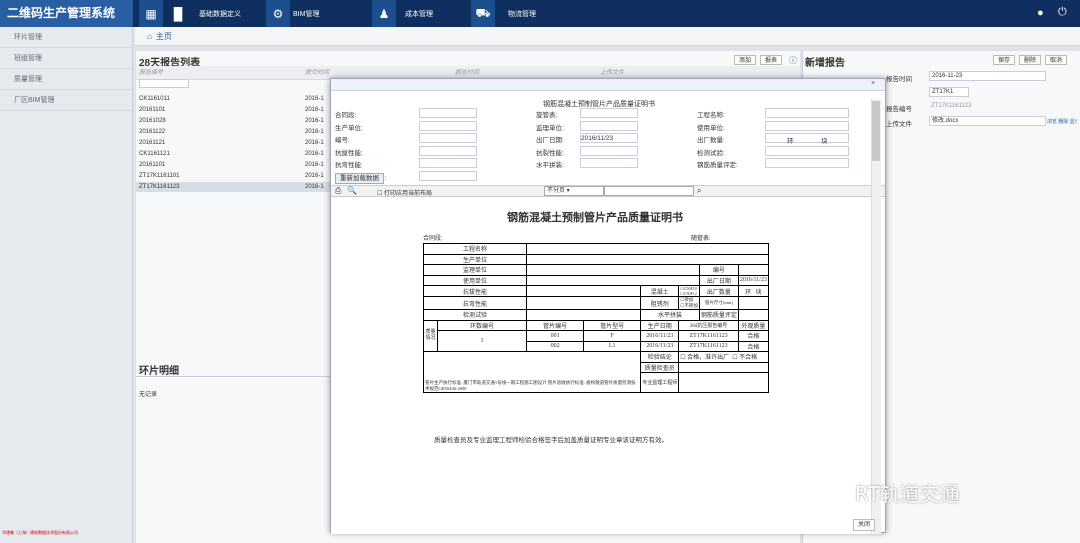  I want to click on nav-bim: BIM管理, so click(313, 13).